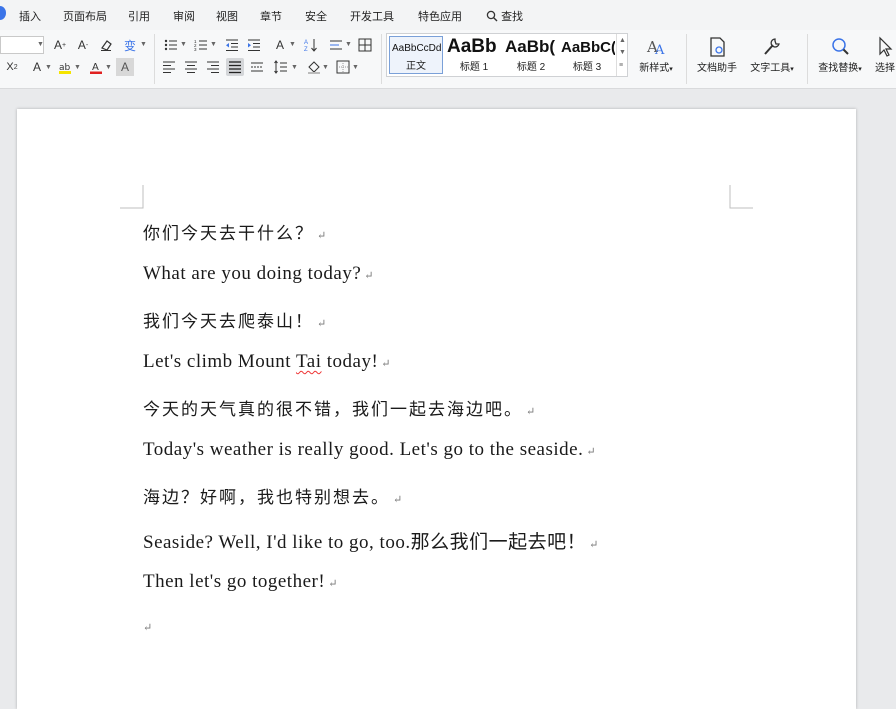 This screenshot has width=896, height=709. What do you see at coordinates (232, 45) in the screenshot?
I see `decrease-indent-button` at bounding box center [232, 45].